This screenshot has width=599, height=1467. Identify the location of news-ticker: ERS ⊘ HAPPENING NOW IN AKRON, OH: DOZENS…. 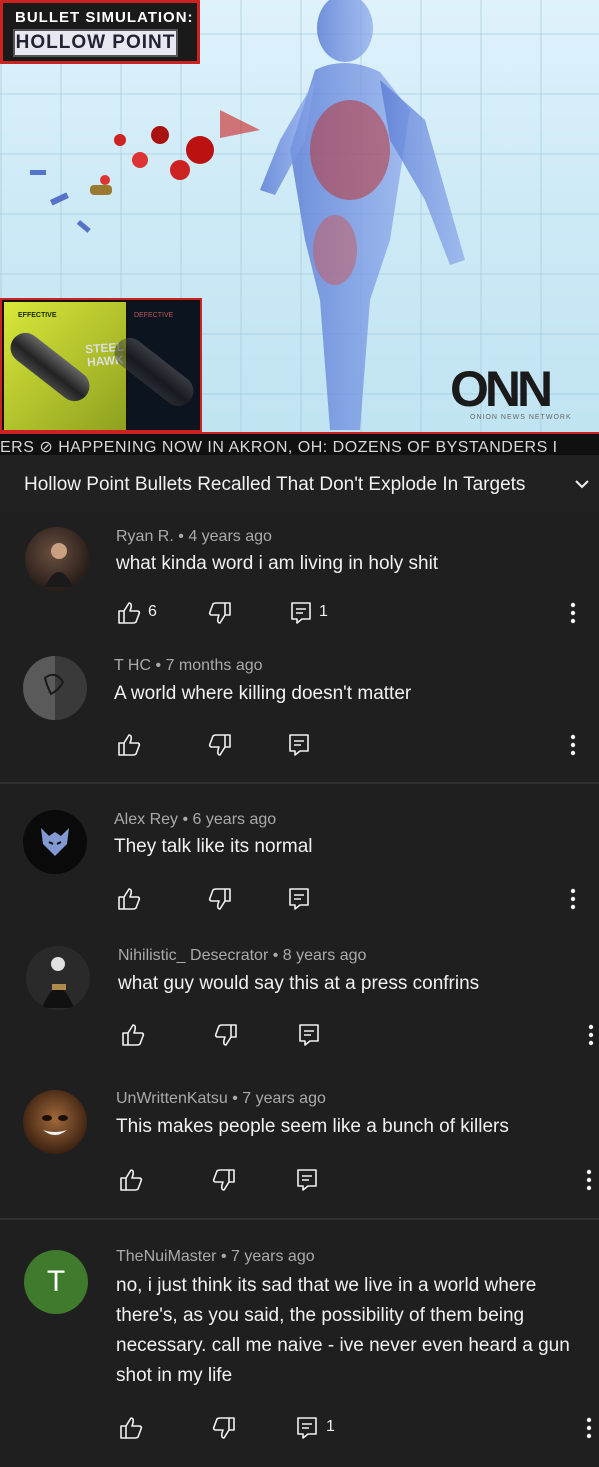
(299, 443).